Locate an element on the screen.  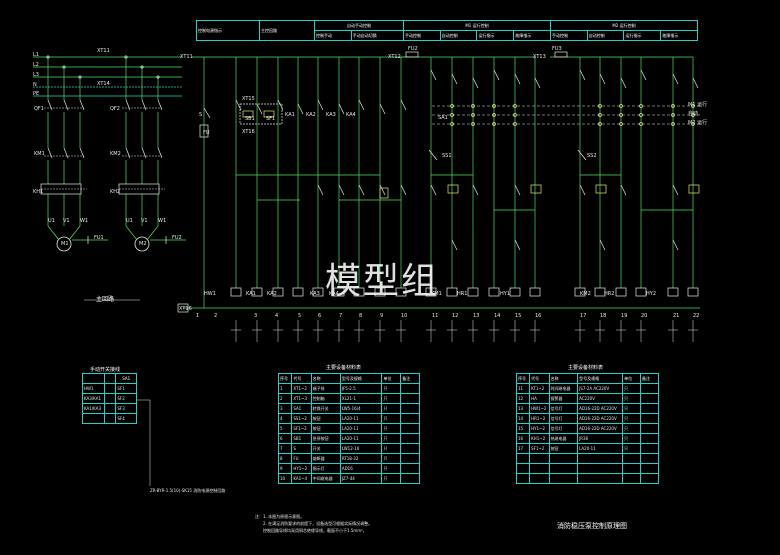
table1-cell: S is located at coordinates (301, 448).